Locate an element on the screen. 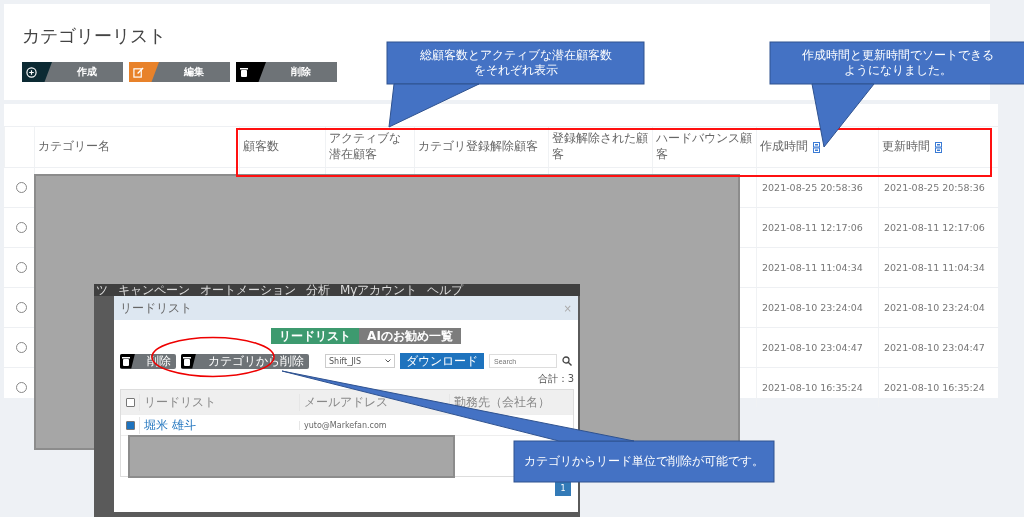 The image size is (1024, 517). column-header: 顧客数 is located at coordinates (261, 147).